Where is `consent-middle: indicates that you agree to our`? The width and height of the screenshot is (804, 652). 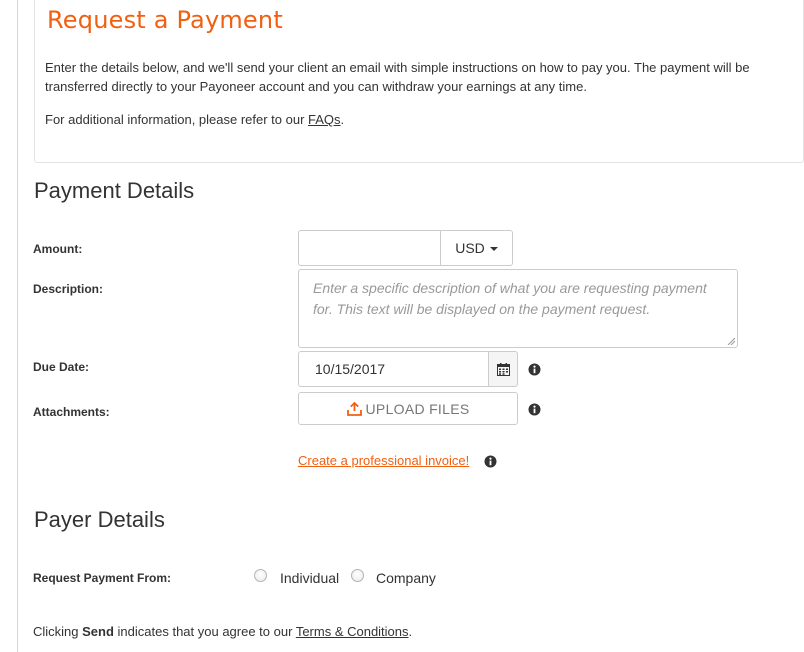
consent-middle: indicates that you agree to our is located at coordinates (204, 631).